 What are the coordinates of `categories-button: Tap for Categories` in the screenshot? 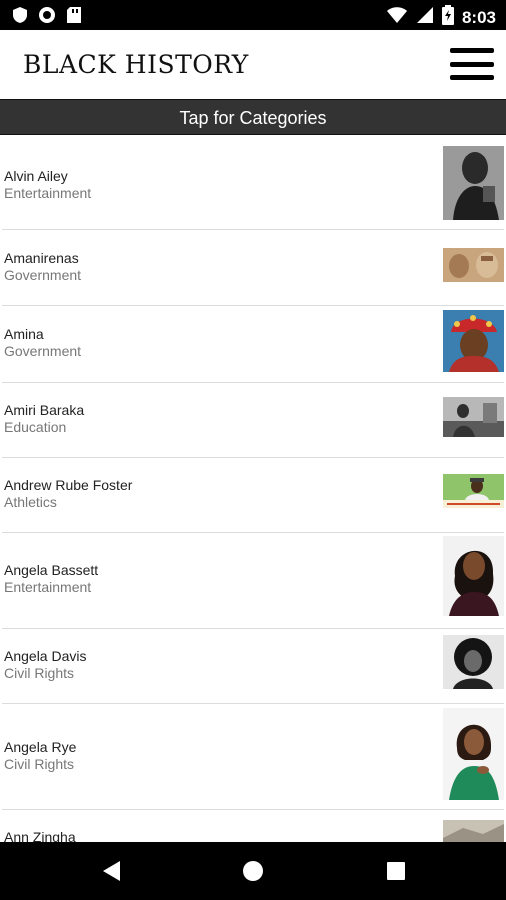 It's located at (253, 117).